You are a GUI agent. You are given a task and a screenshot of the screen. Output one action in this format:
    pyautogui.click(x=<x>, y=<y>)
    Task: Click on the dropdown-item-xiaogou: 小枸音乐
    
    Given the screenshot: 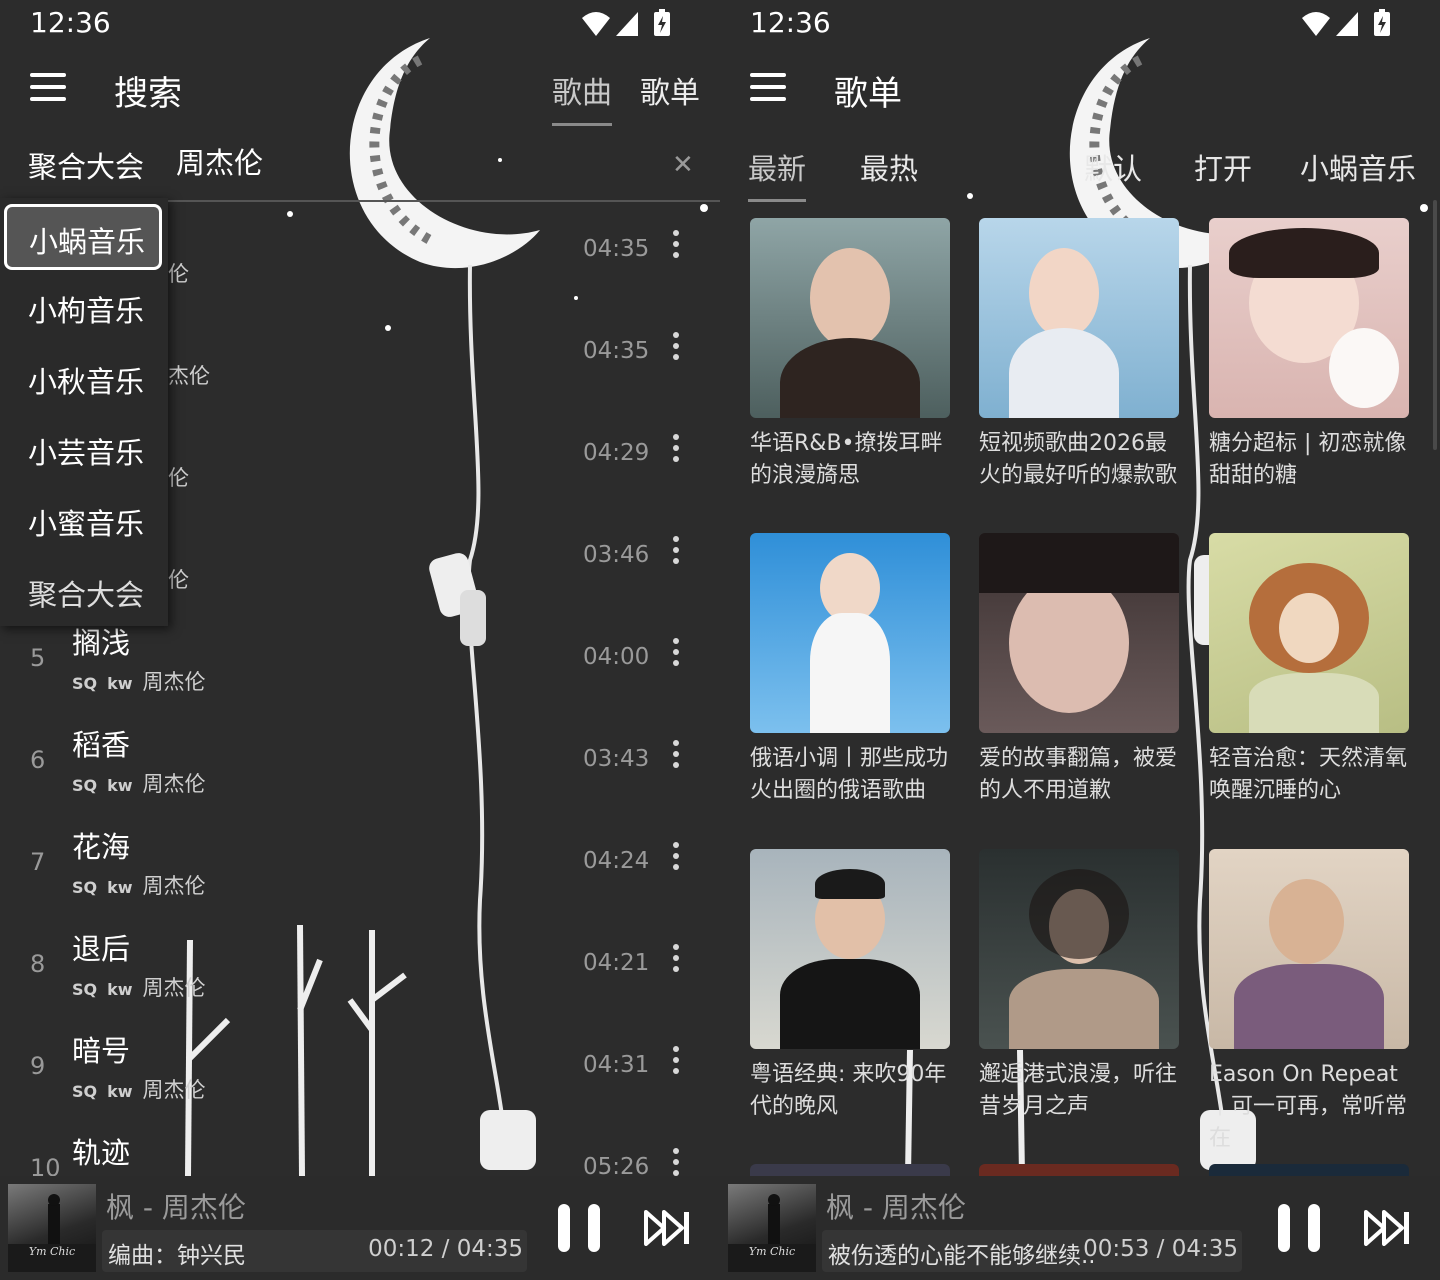 What is the action you would take?
    pyautogui.click(x=84, y=307)
    